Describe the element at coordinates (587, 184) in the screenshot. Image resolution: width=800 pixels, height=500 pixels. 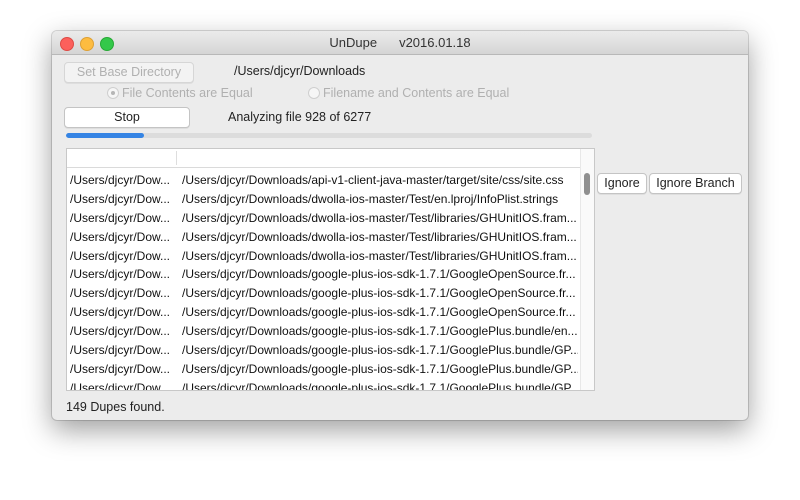
I see `scrollbar-thumb` at that location.